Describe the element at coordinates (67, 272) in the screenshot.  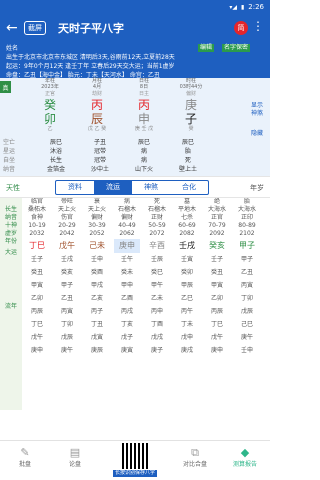
I see `liunian-cell: 癸亥` at that location.